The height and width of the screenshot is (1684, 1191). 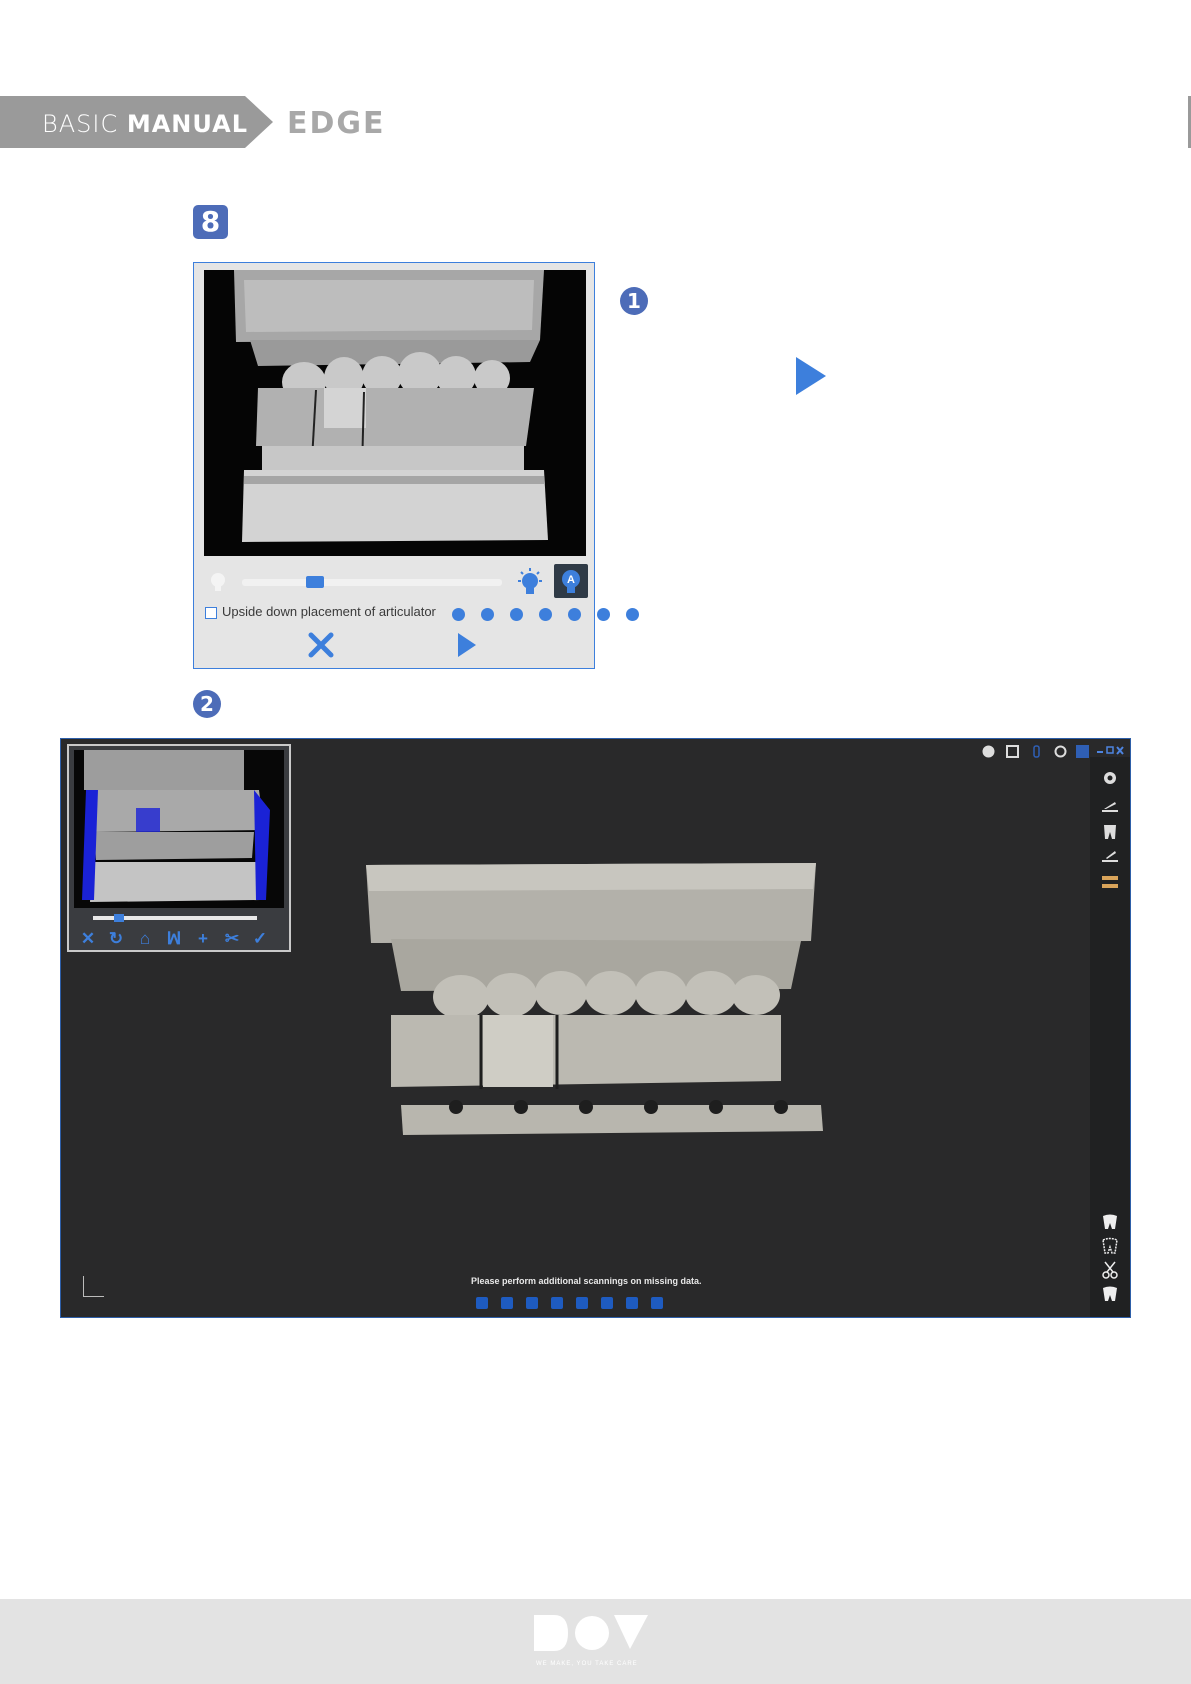 I want to click on upside-down-checkbox, so click(x=211, y=613).